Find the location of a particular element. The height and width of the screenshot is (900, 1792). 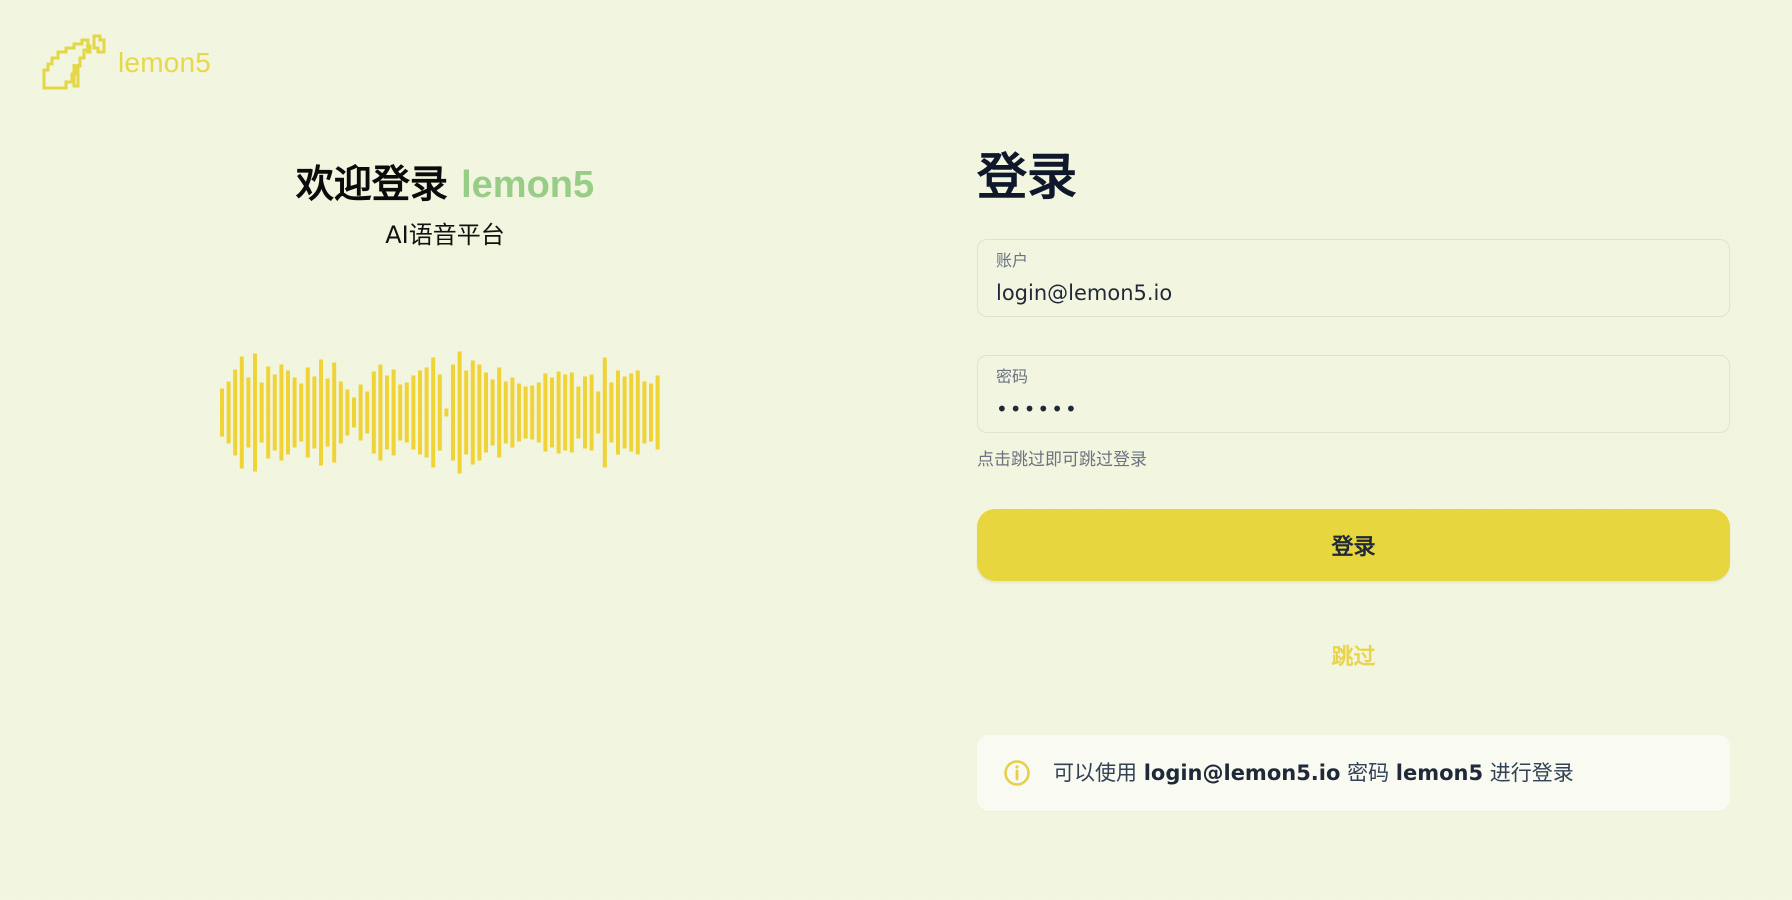

skip-hint: 点击跳过即可跳过登录 is located at coordinates (1062, 460).